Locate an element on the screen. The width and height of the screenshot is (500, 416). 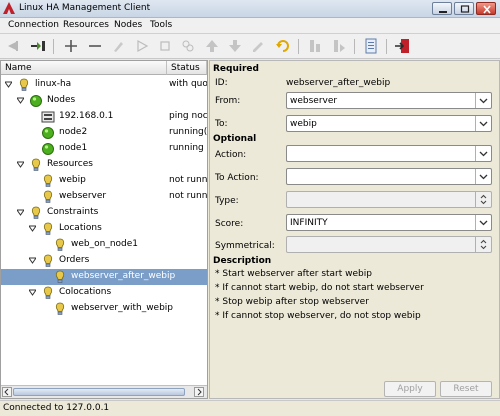
tree-row: webserver not runni is located at coordinates (104, 197).